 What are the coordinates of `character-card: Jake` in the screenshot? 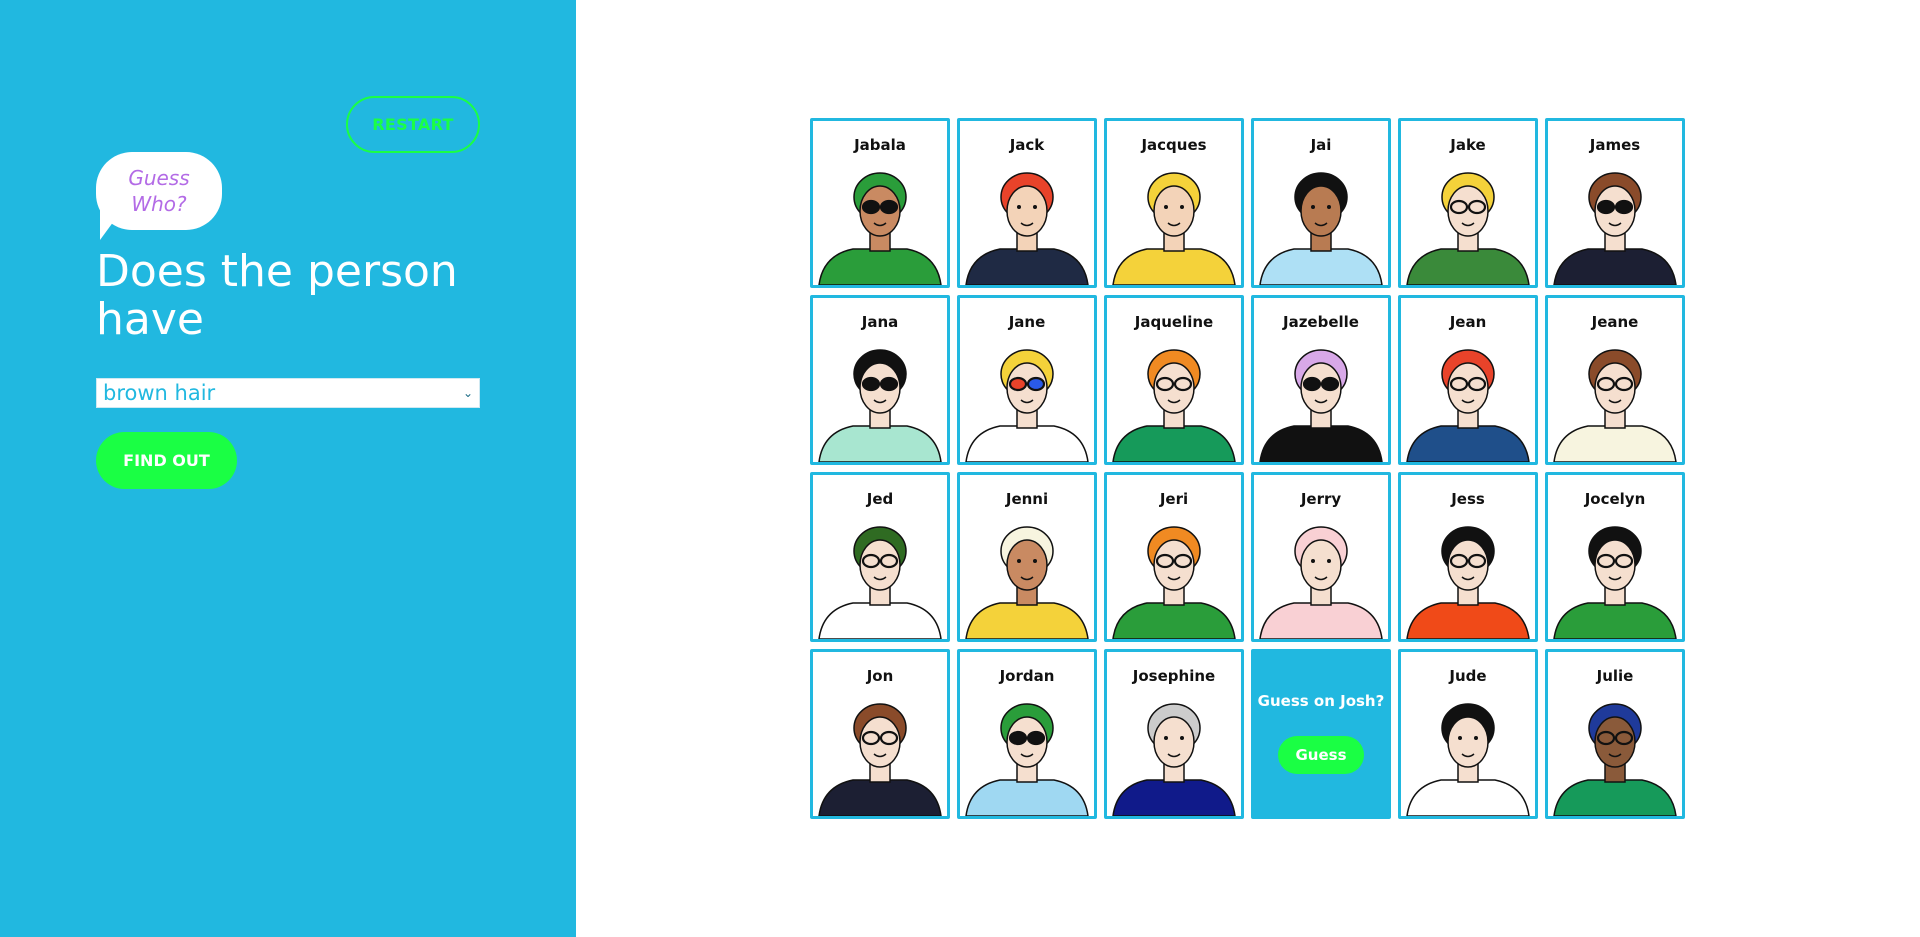 It's located at (1468, 203).